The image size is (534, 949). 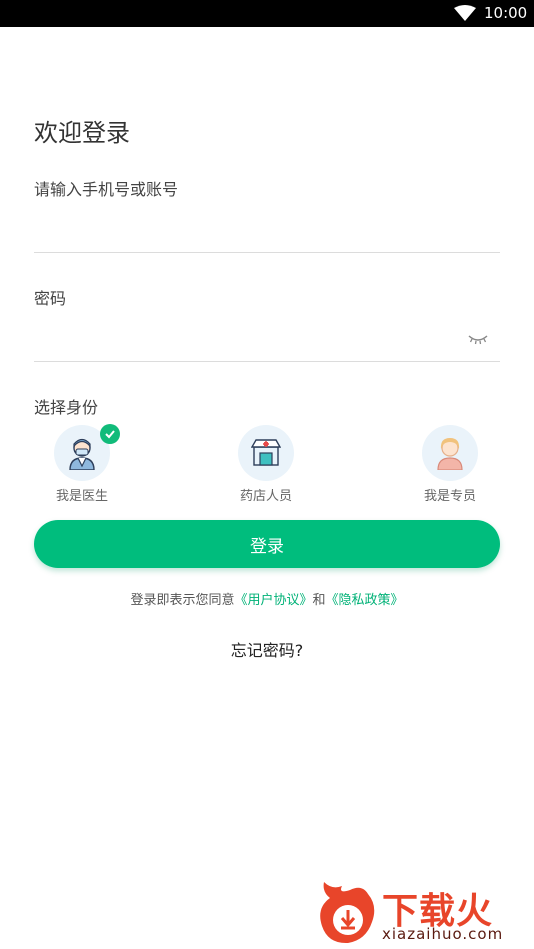 I want to click on role-option-pharmacy: 药店人员, so click(x=266, y=464).